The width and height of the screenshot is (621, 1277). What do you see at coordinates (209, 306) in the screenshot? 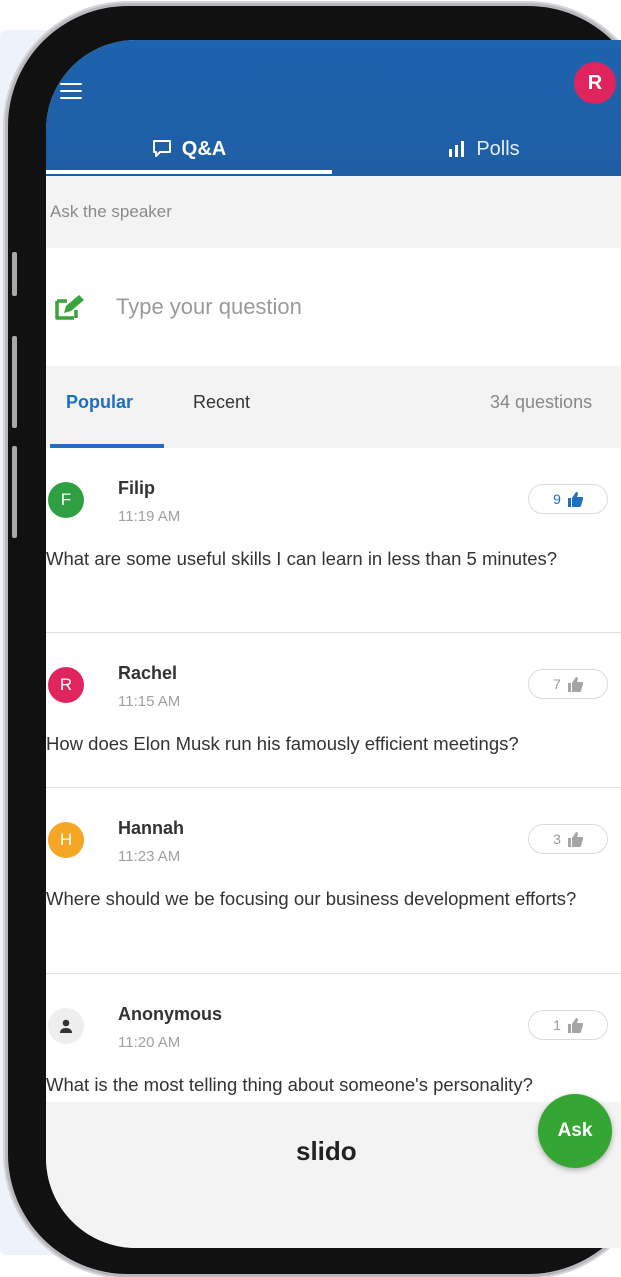
I see `question-placeholder: Type your question` at bounding box center [209, 306].